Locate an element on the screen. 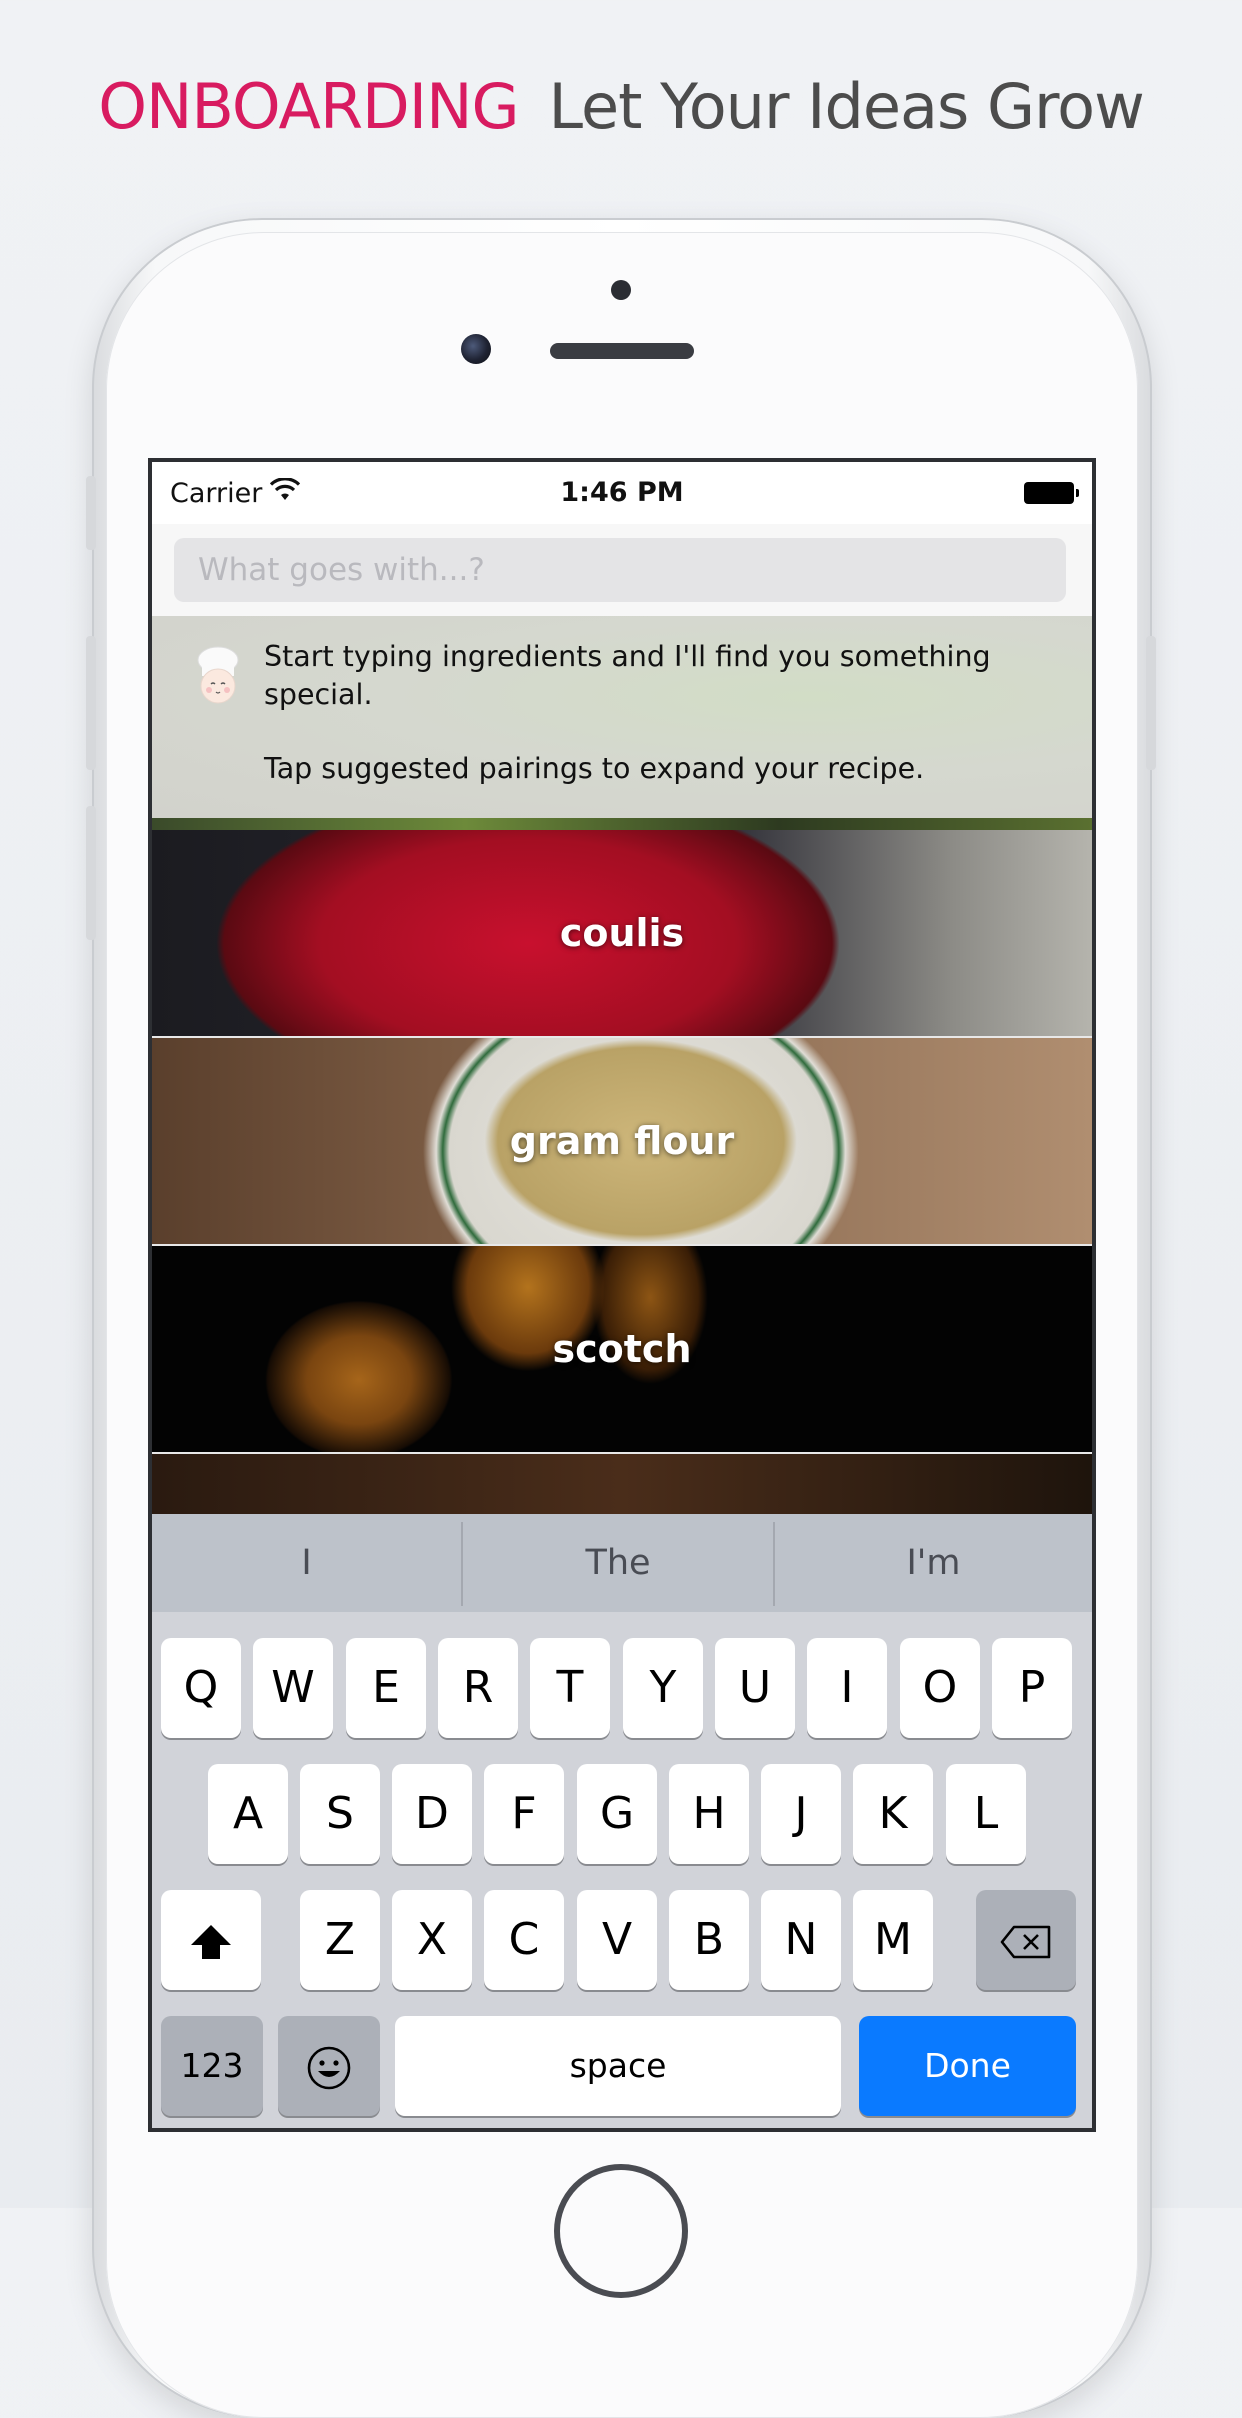 Image resolution: width=1242 pixels, height=2418 pixels. emoji-icon is located at coordinates (329, 2065).